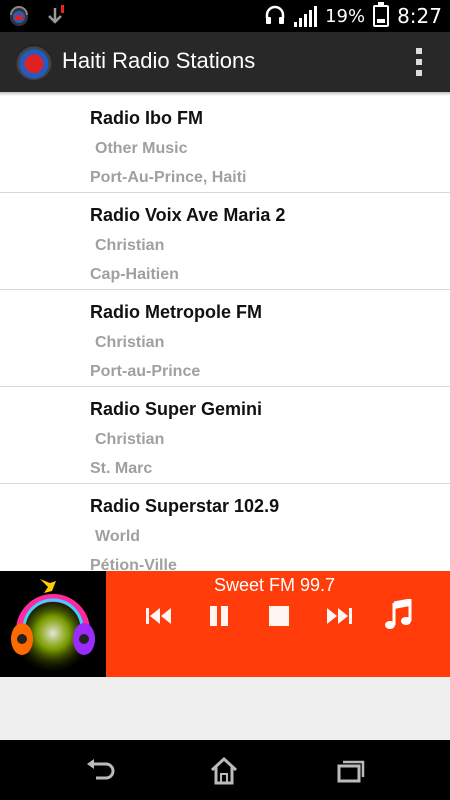 The width and height of the screenshot is (450, 800). I want to click on radio-app-notification-icon, so click(19, 16).